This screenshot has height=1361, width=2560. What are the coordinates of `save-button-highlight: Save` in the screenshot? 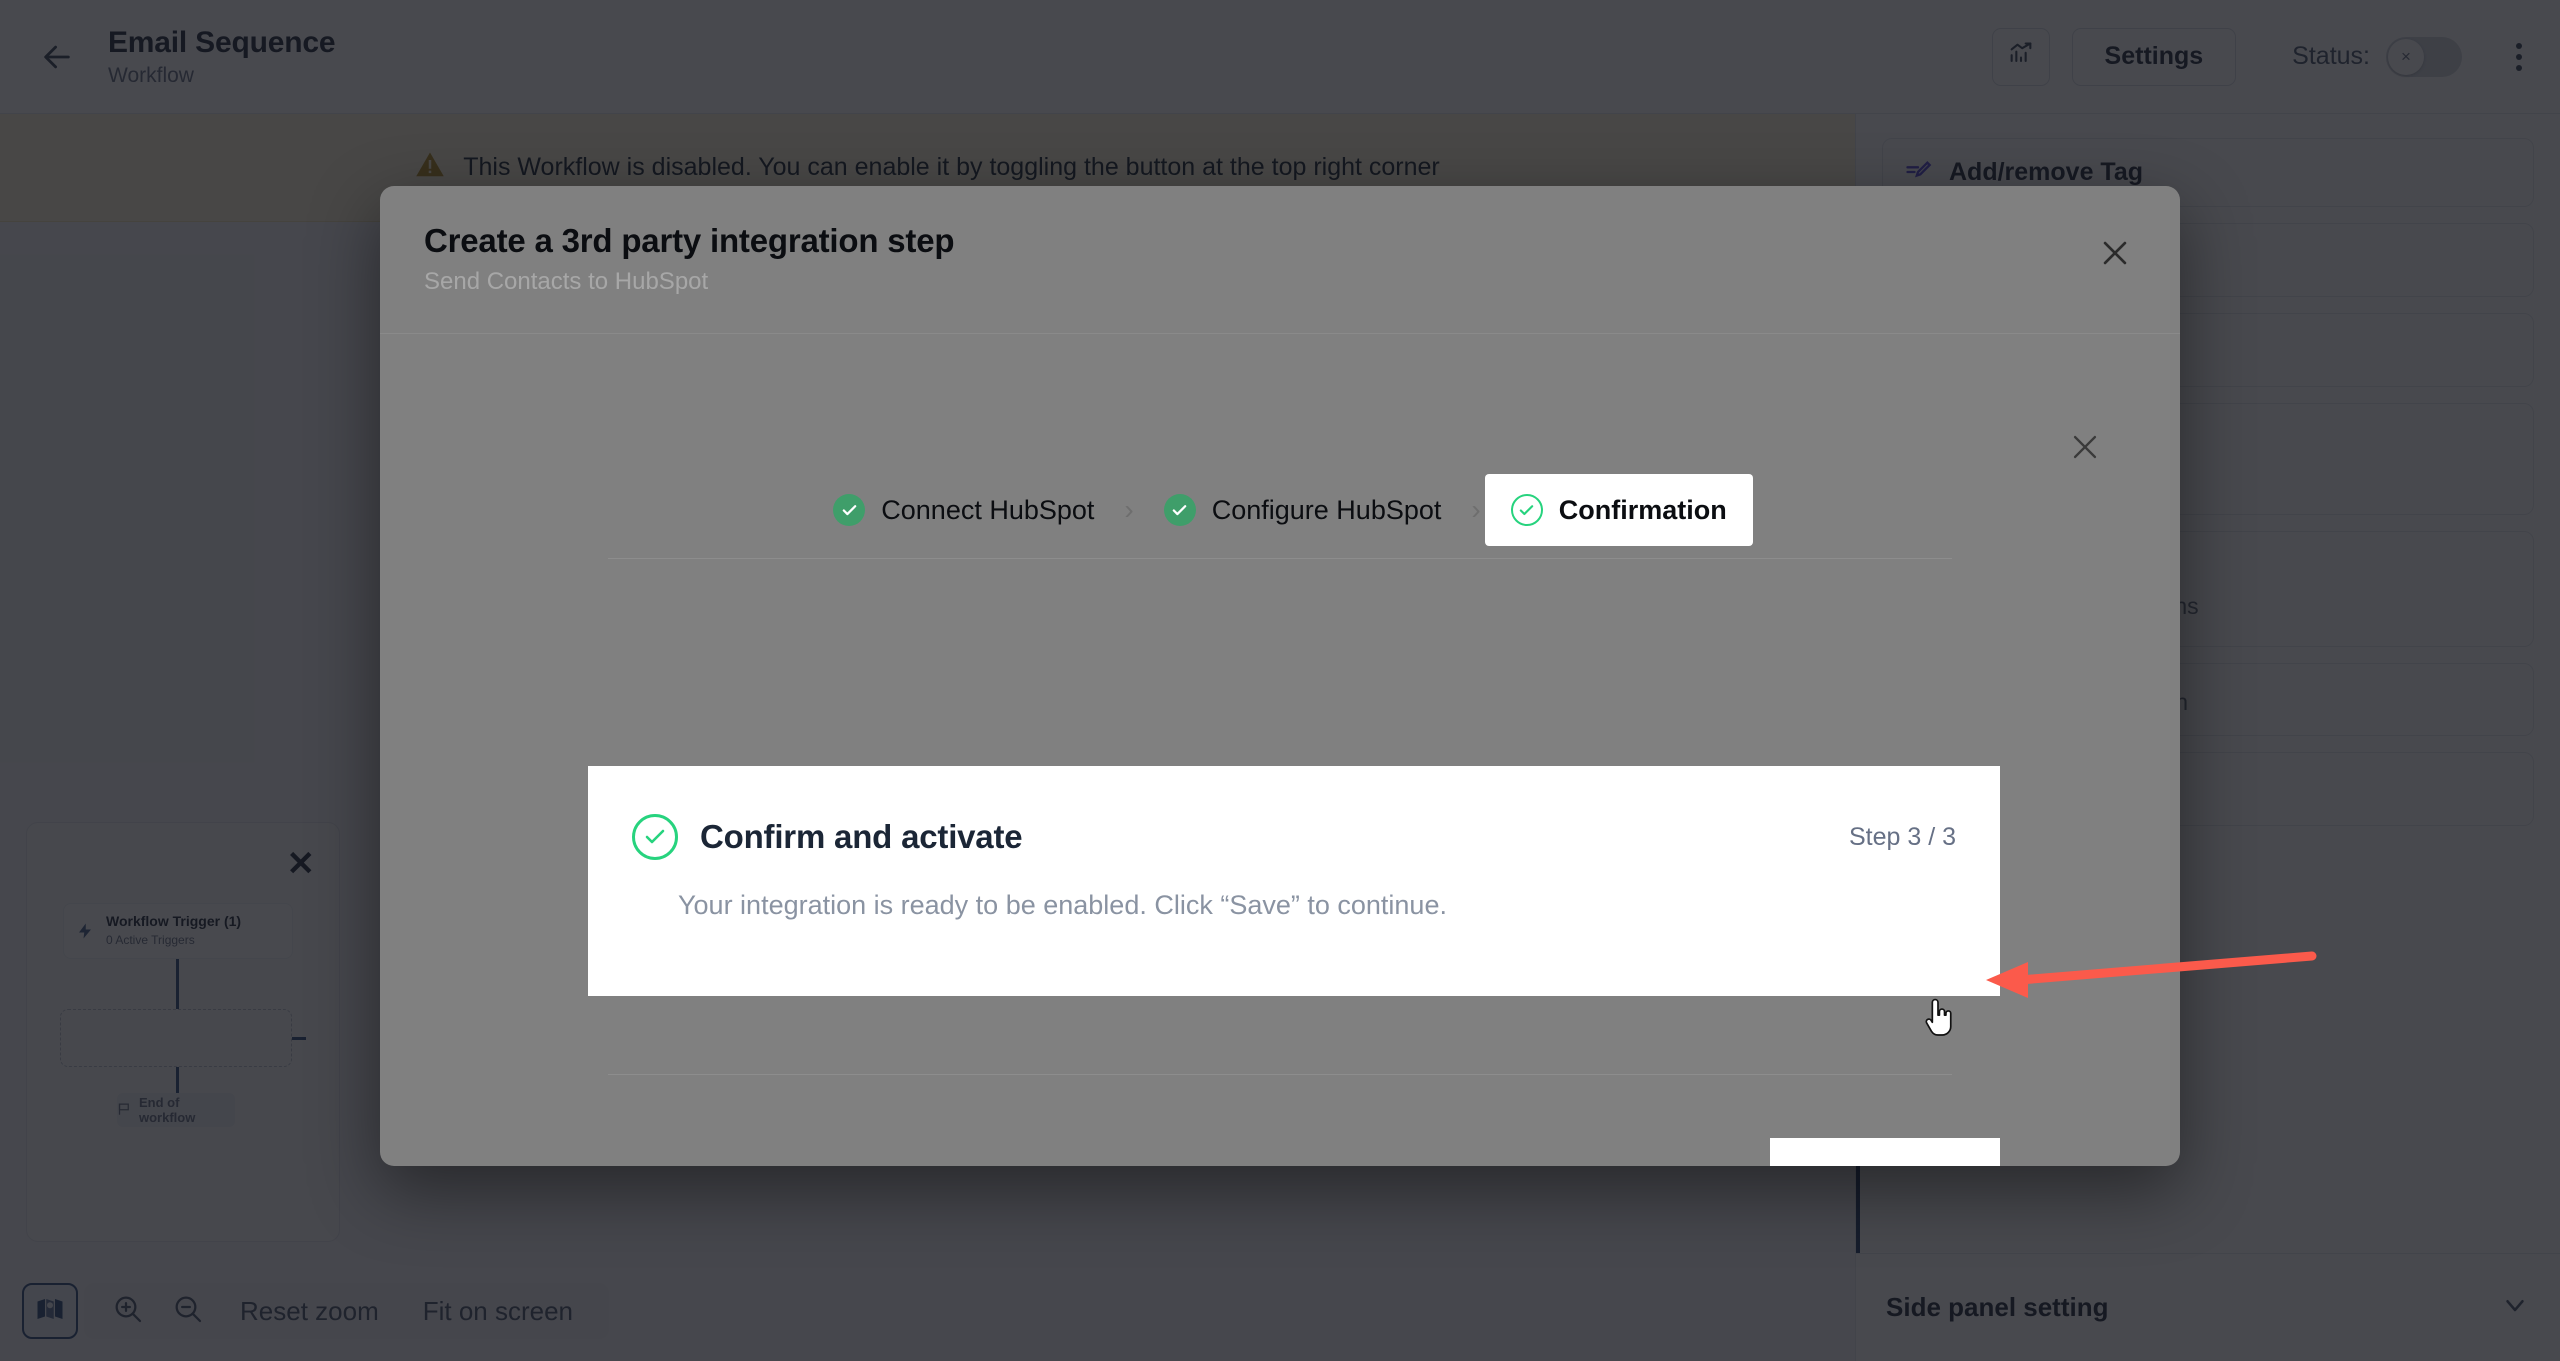 It's located at (1885, 1152).